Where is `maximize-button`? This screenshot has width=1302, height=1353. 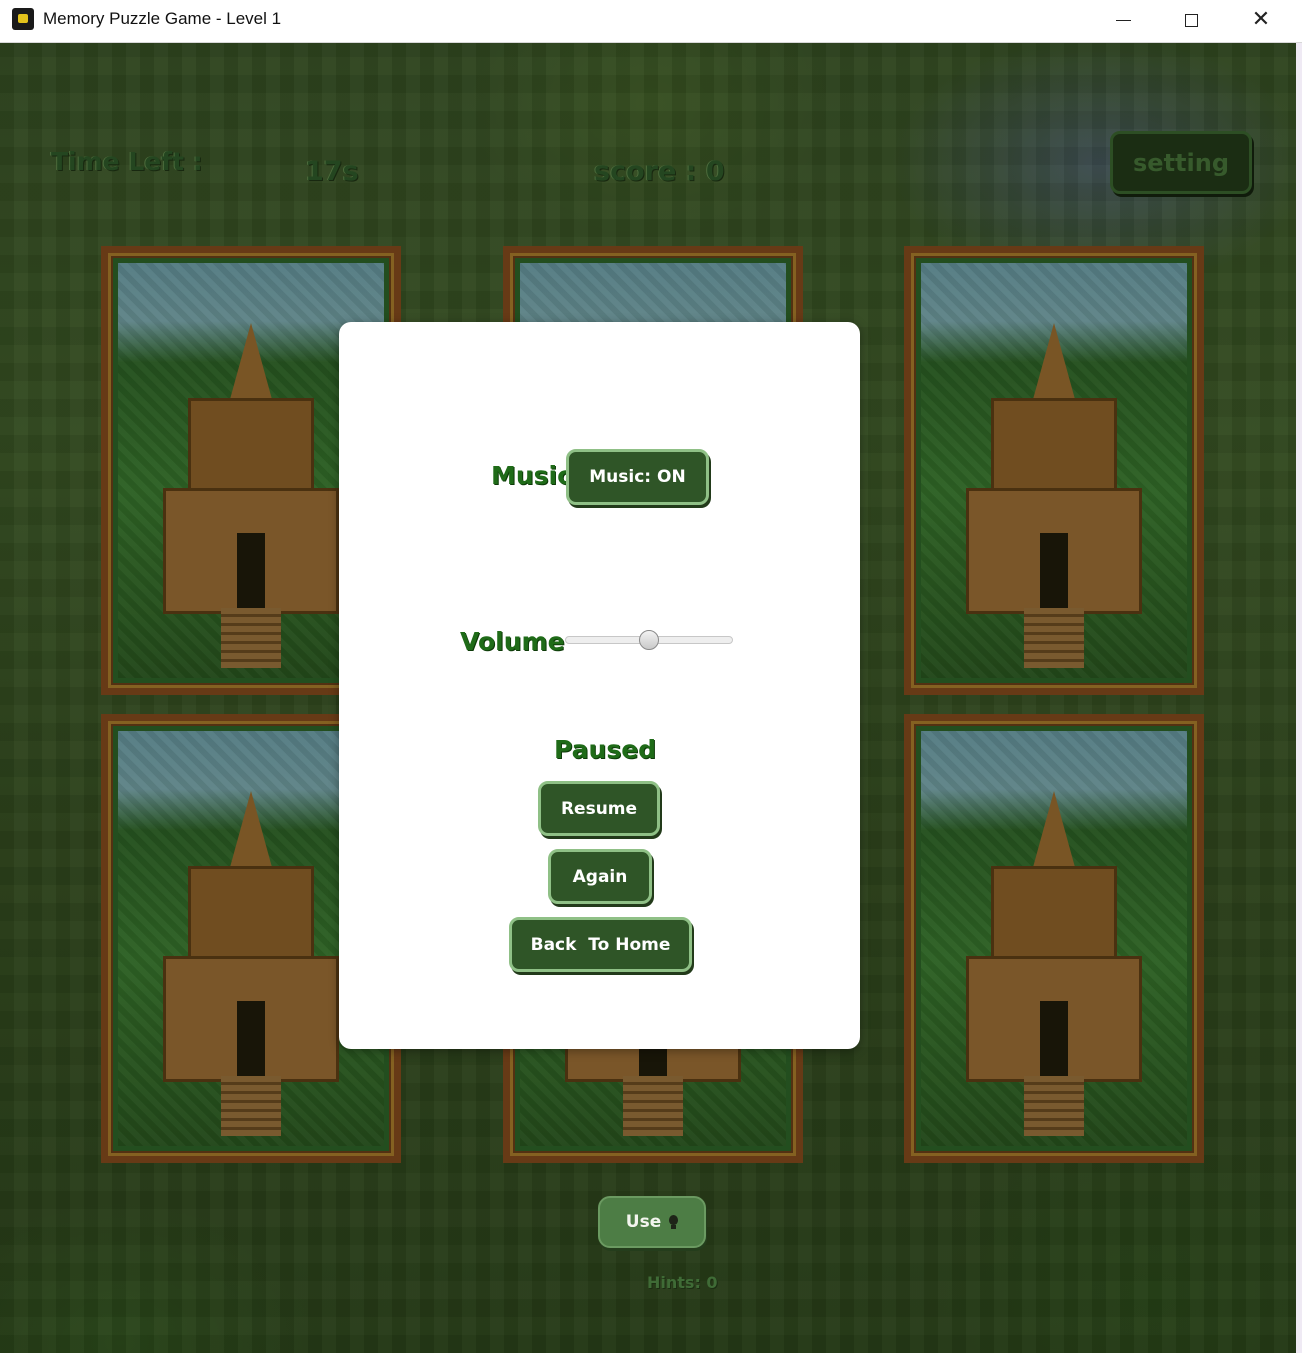
maximize-button is located at coordinates (1191, 20).